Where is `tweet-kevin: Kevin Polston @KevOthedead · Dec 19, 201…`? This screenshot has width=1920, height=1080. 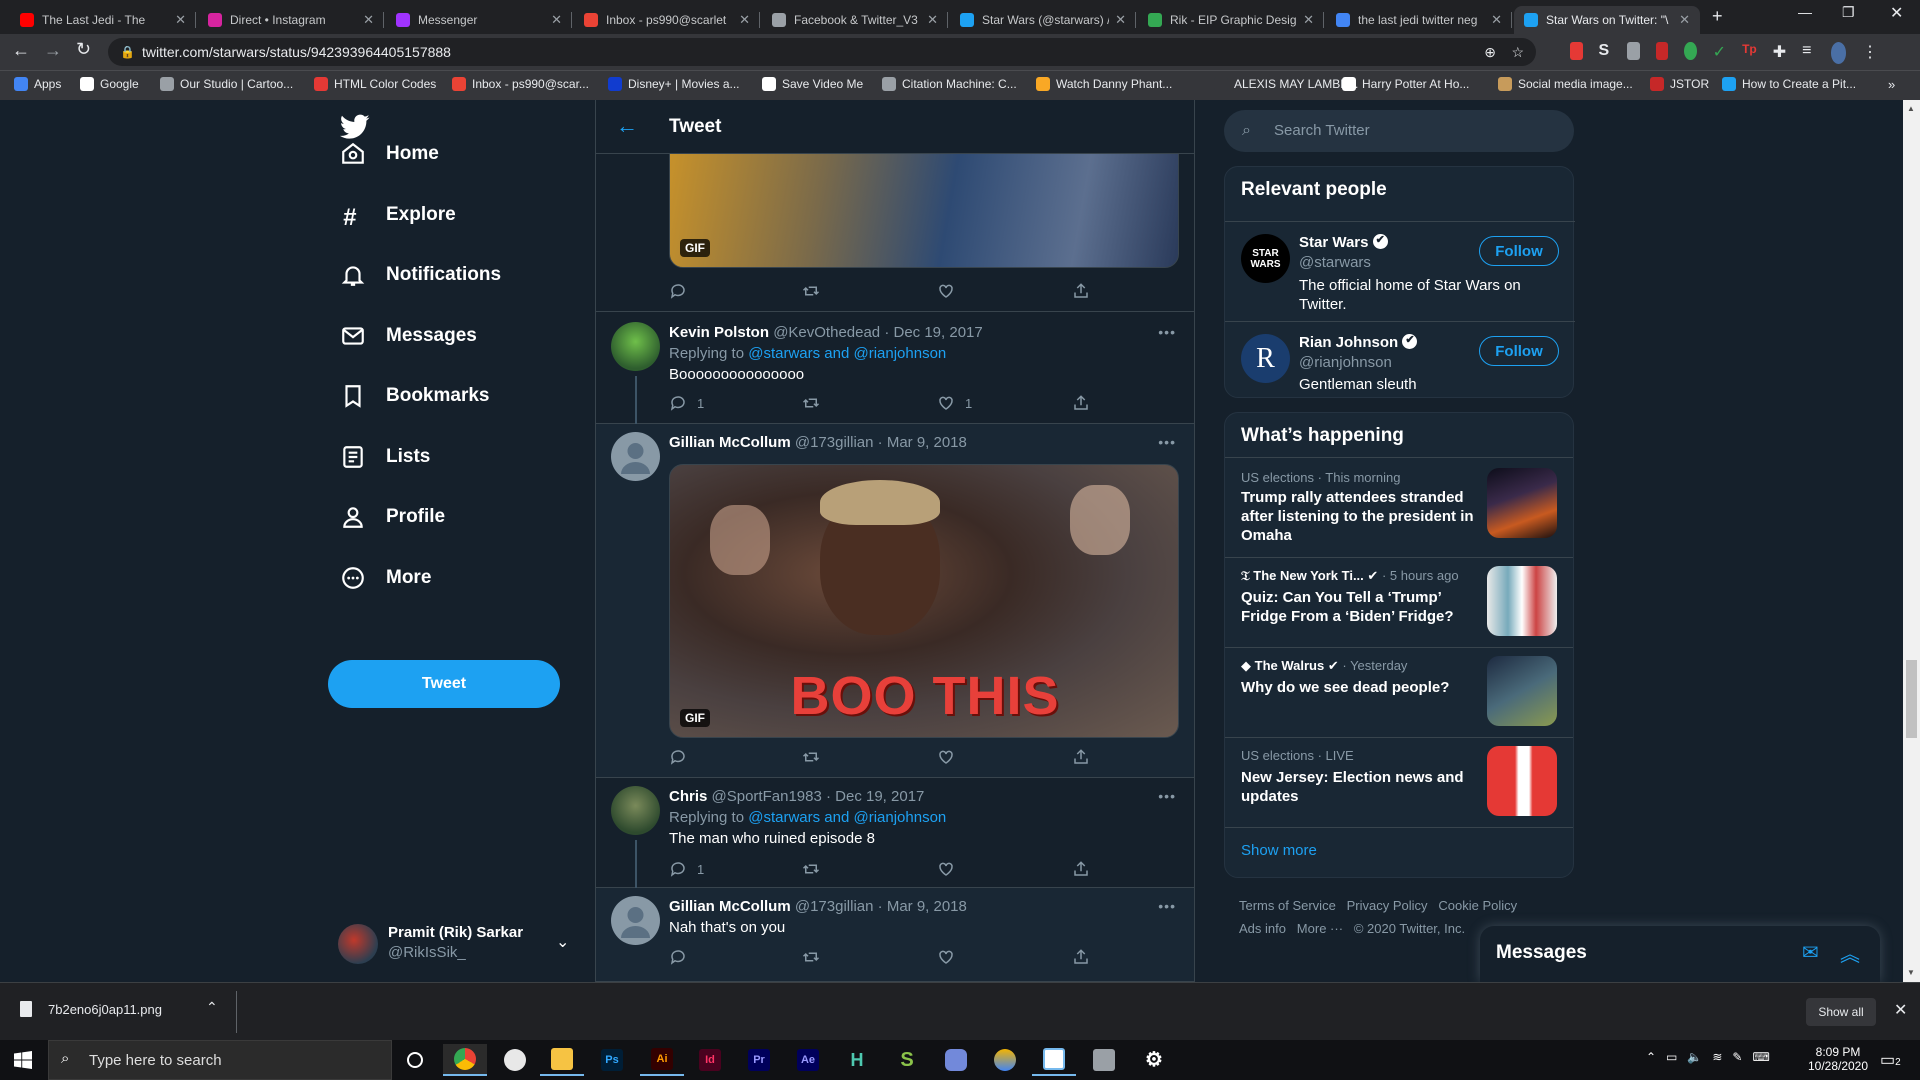
tweet-kevin: Kevin Polston @KevOthedead · Dec 19, 201… is located at coordinates (895, 368).